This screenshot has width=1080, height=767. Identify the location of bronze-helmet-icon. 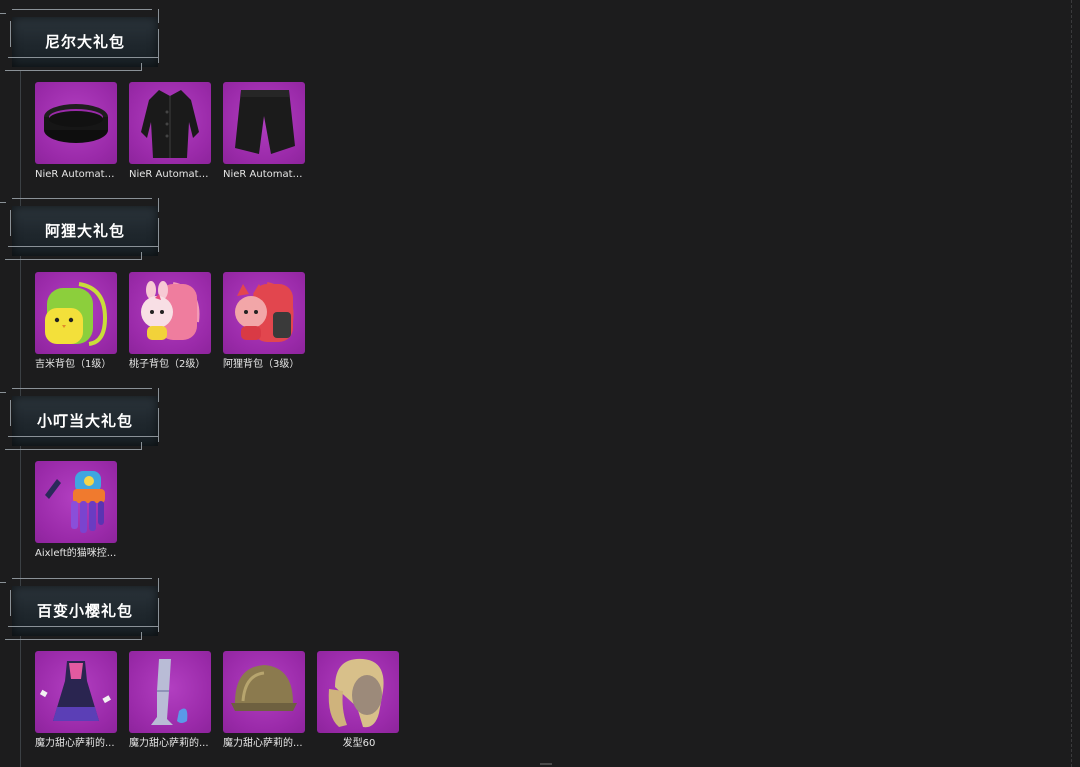
(264, 692).